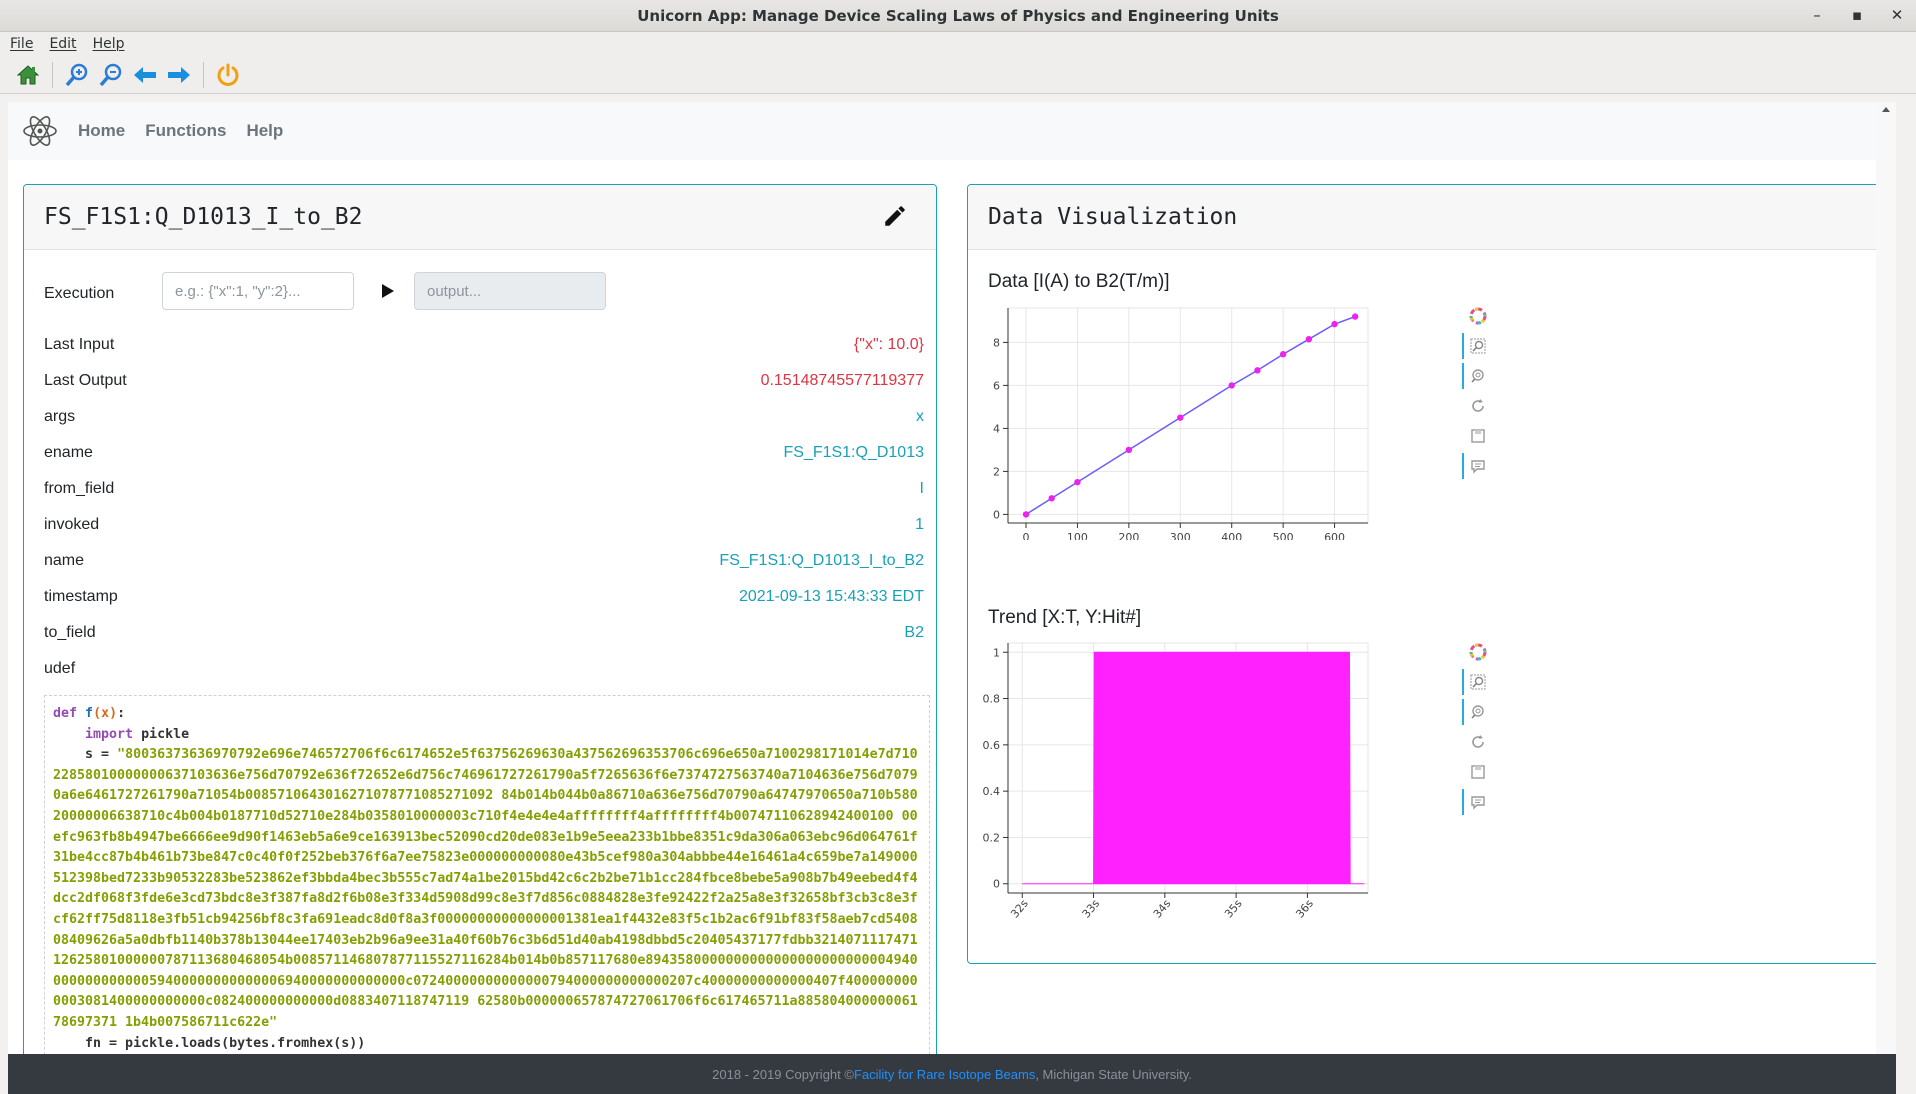 This screenshot has height=1094, width=1916. I want to click on visualization-card-header: Data Visualization, so click(1424, 217).